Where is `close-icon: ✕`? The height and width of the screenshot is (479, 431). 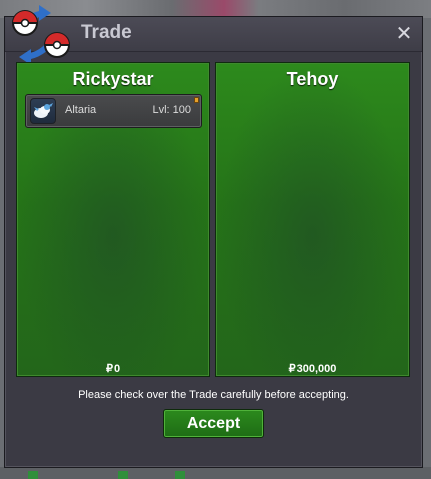 close-icon: ✕ is located at coordinates (404, 33).